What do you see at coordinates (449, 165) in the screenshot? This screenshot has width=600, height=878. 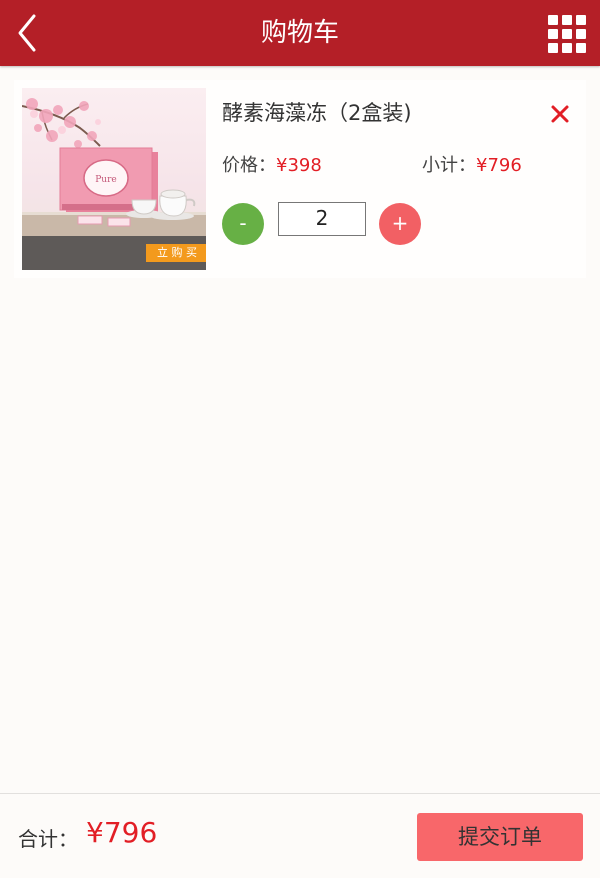 I see `subtotal-label: 小计：` at bounding box center [449, 165].